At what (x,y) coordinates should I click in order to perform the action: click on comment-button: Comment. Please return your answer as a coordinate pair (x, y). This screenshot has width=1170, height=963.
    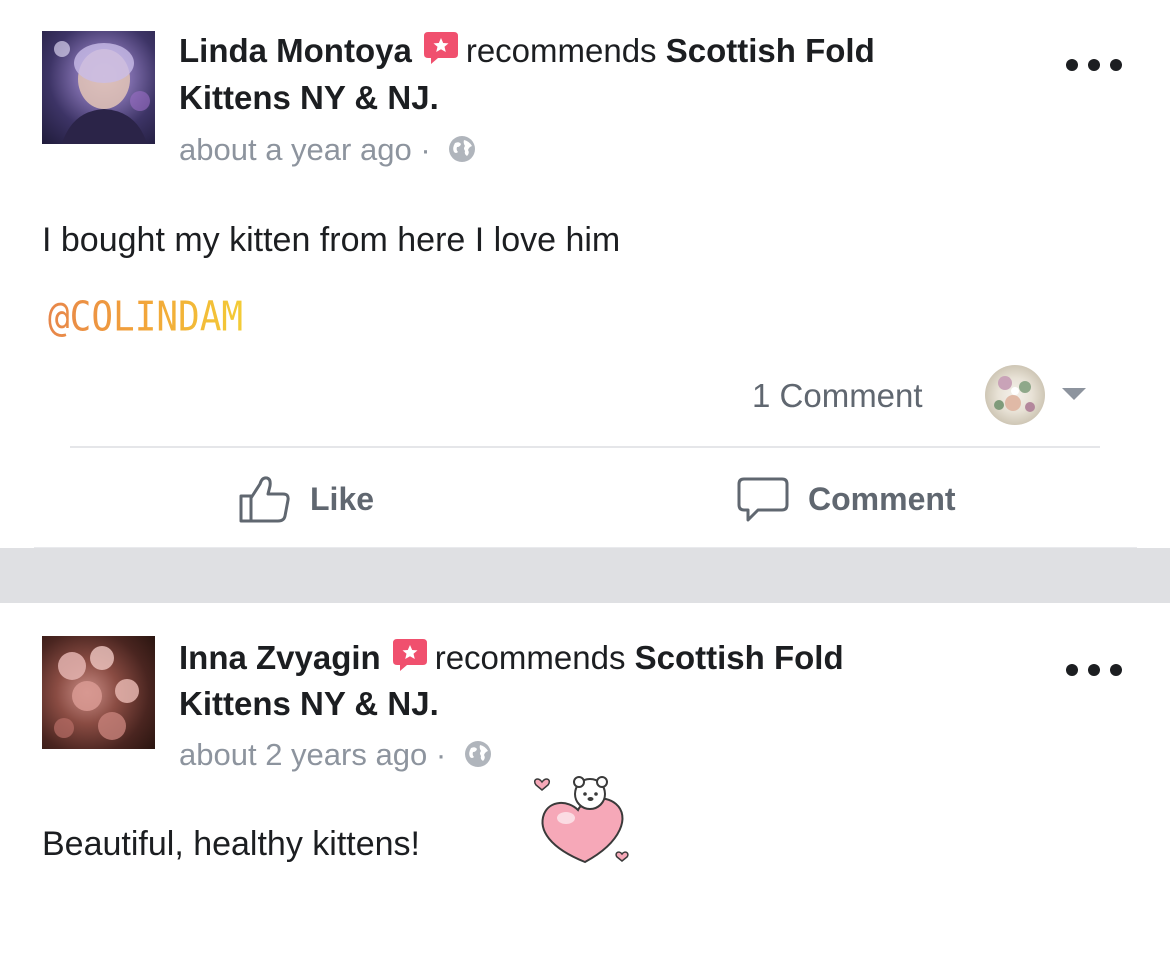
    Looking at the image, I should click on (846, 499).